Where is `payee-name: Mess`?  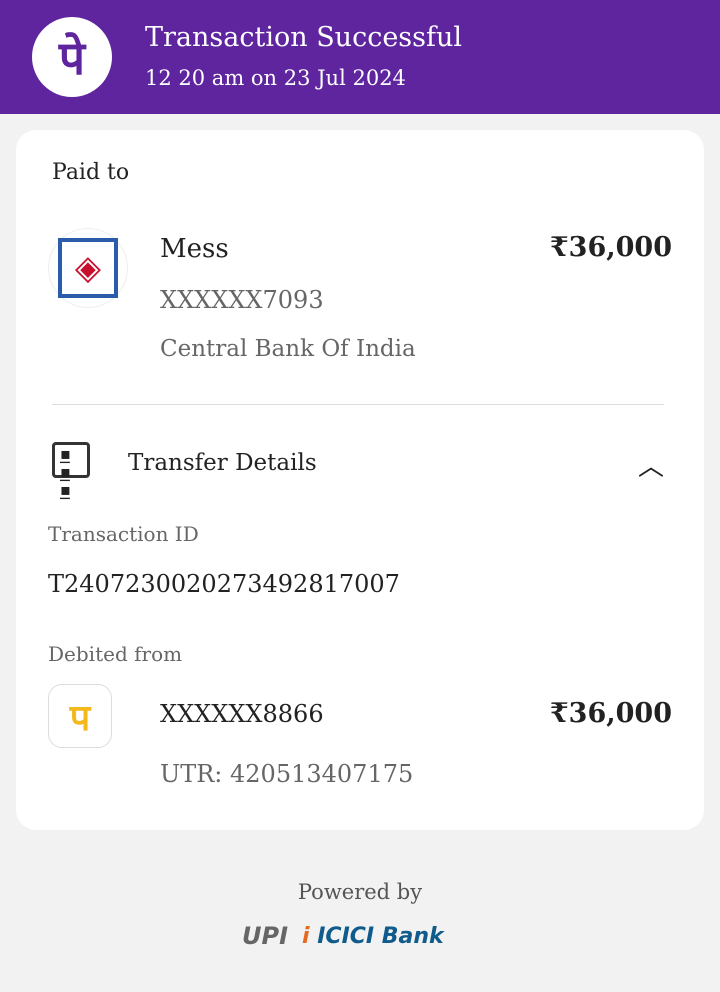 payee-name: Mess is located at coordinates (194, 249).